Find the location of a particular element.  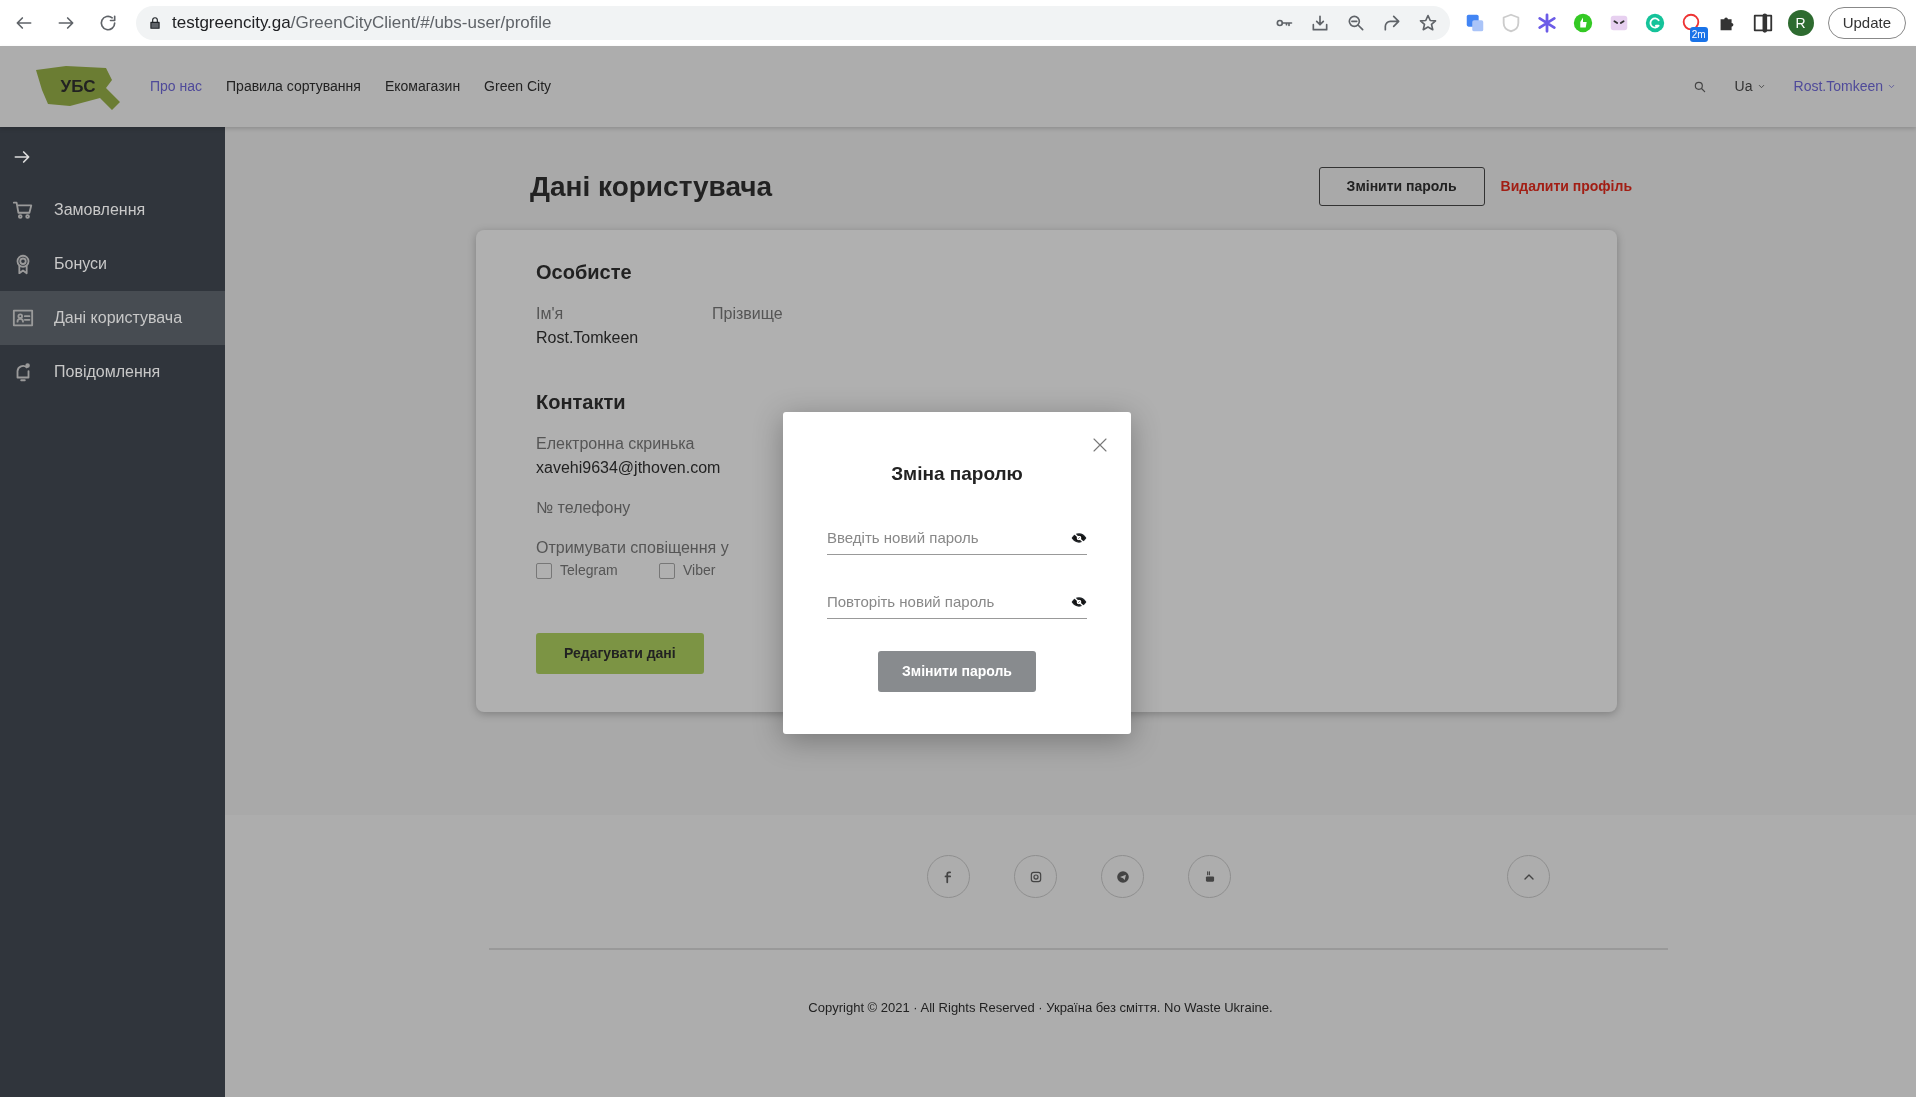

sidebar-item: Повідомлення is located at coordinates (112, 372).